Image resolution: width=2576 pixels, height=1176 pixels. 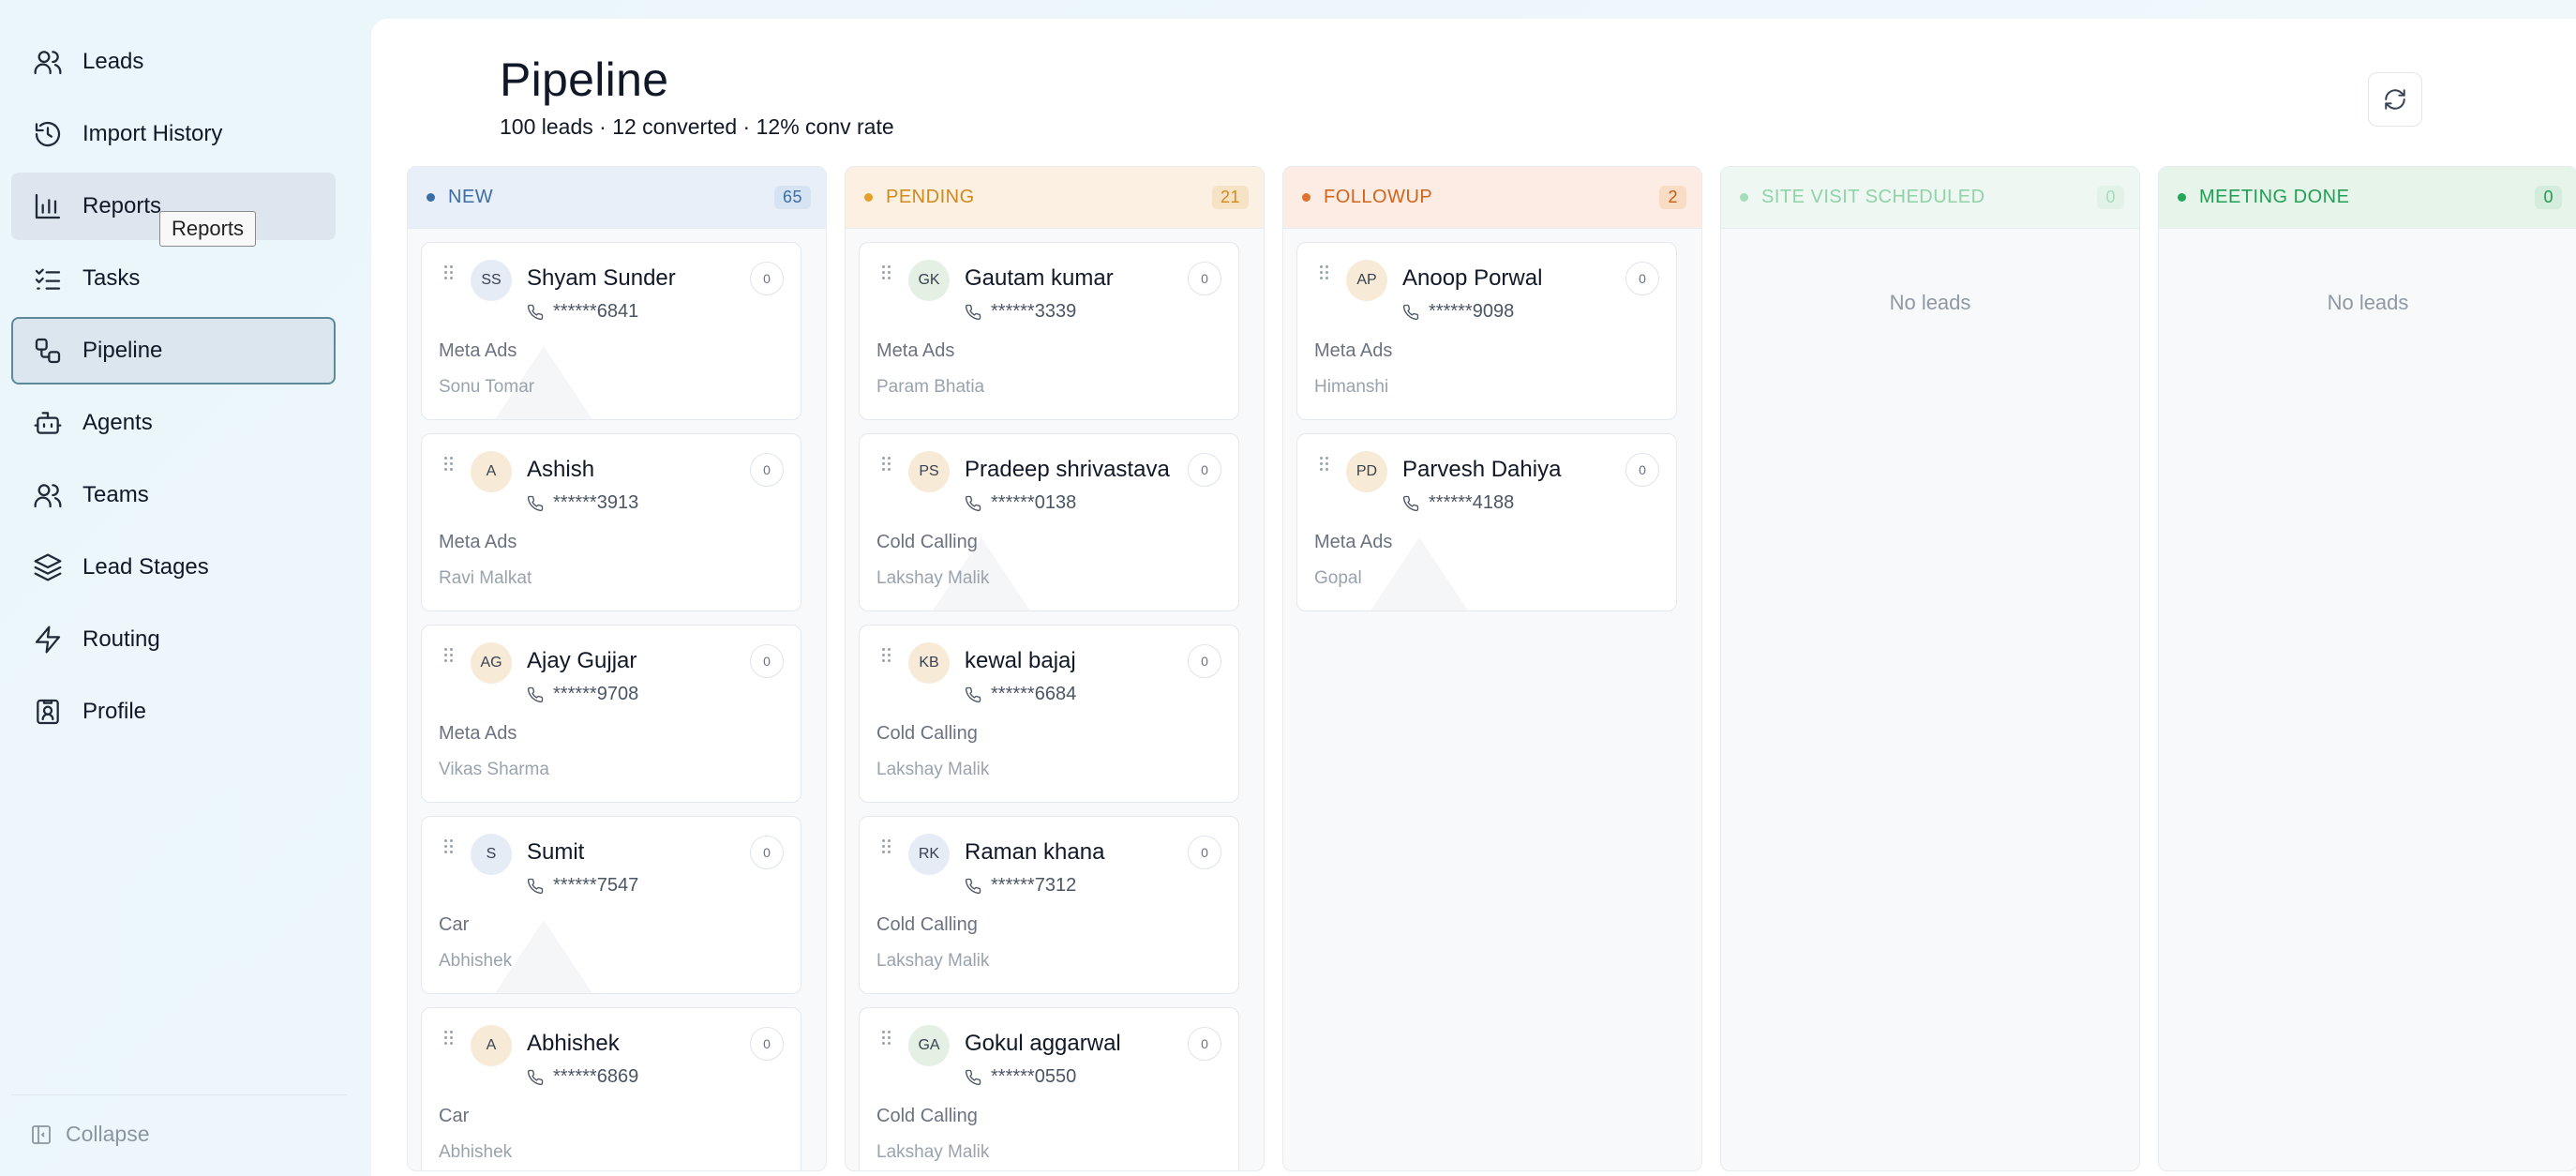 I want to click on phone-number: ******6869, so click(x=596, y=1076).